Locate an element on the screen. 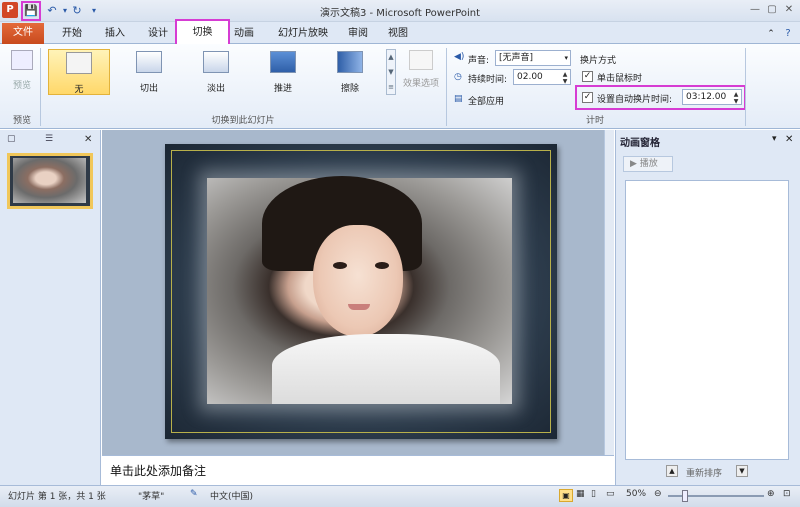 The image size is (800, 507). outline-tab-icon: ☰ is located at coordinates (49, 139).